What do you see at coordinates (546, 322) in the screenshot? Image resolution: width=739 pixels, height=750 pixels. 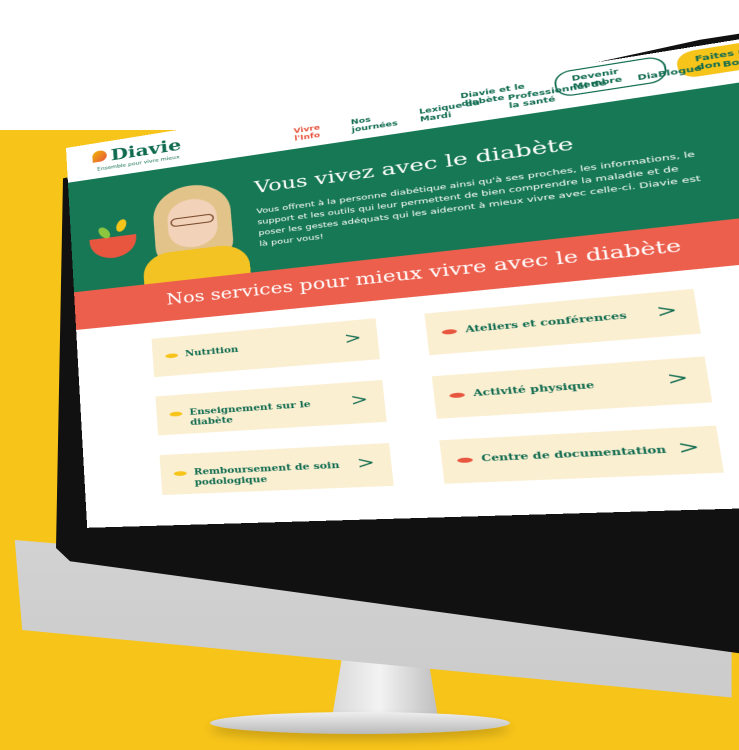 I see `service-label: Ateliers et conférences` at bounding box center [546, 322].